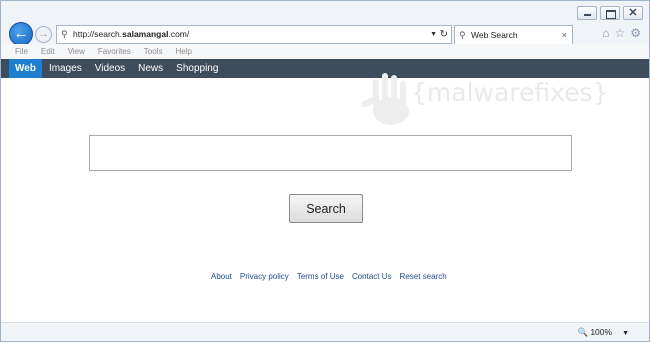 This screenshot has width=650, height=342. I want to click on window-controls: ✕, so click(610, 13).